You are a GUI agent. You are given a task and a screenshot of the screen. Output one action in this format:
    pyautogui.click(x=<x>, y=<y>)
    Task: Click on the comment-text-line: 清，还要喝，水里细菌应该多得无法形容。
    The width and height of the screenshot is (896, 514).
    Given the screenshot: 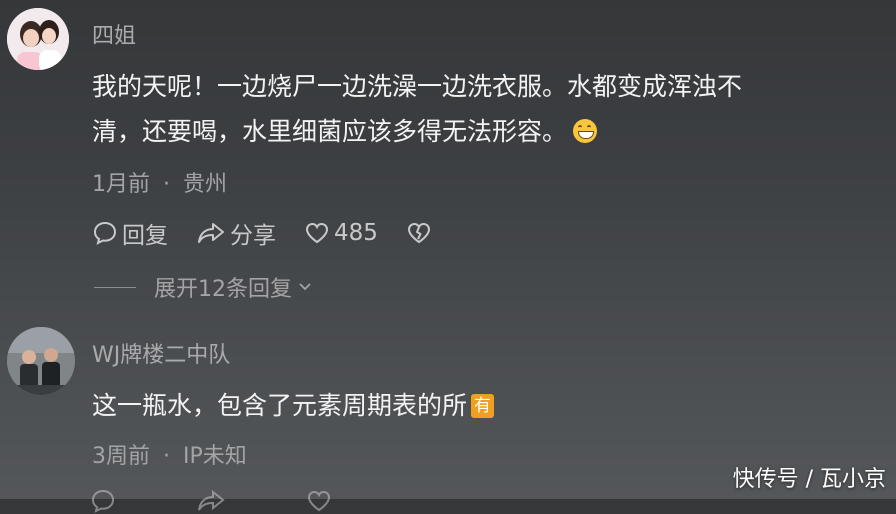 What is the action you would take?
    pyautogui.click(x=417, y=131)
    